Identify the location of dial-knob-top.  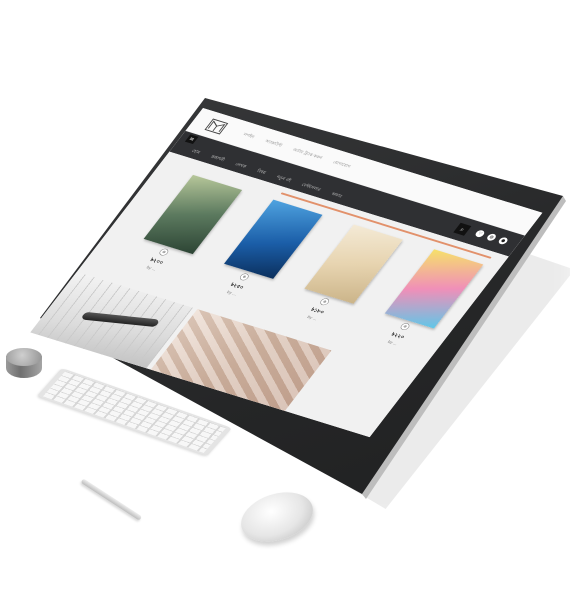
(24, 357).